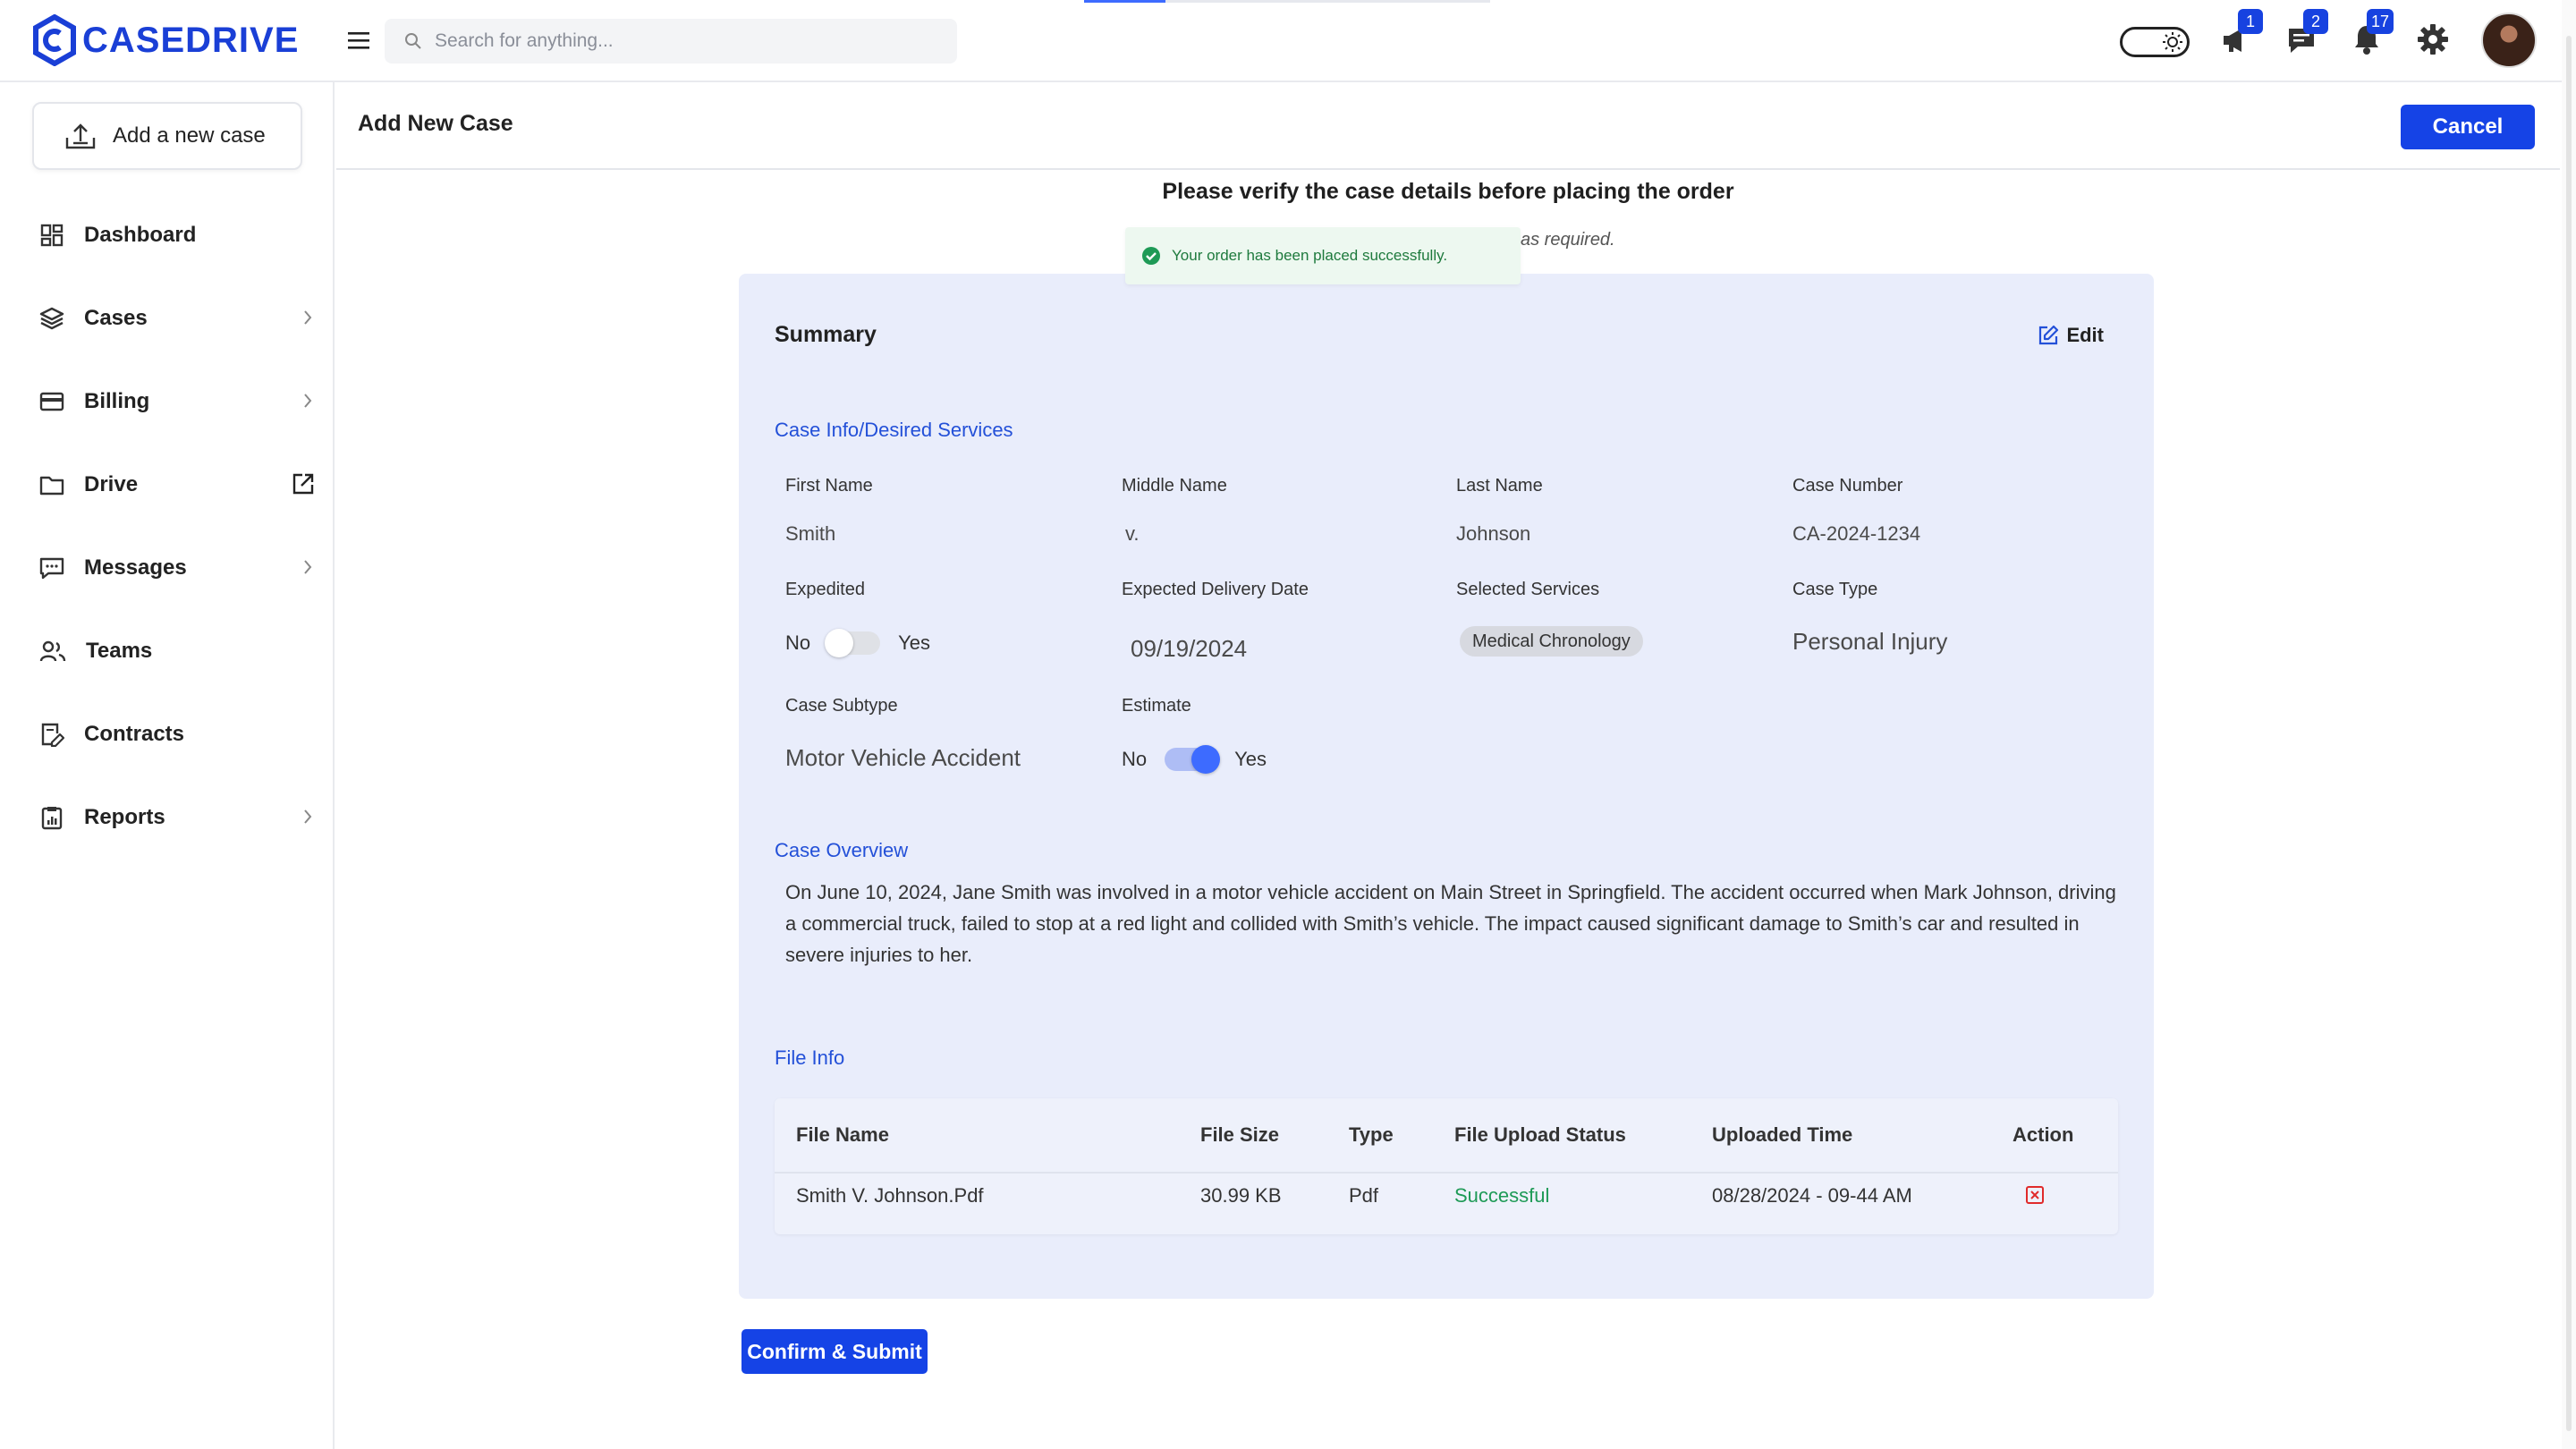 This screenshot has height=1449, width=2576. I want to click on search-input, so click(685, 41).